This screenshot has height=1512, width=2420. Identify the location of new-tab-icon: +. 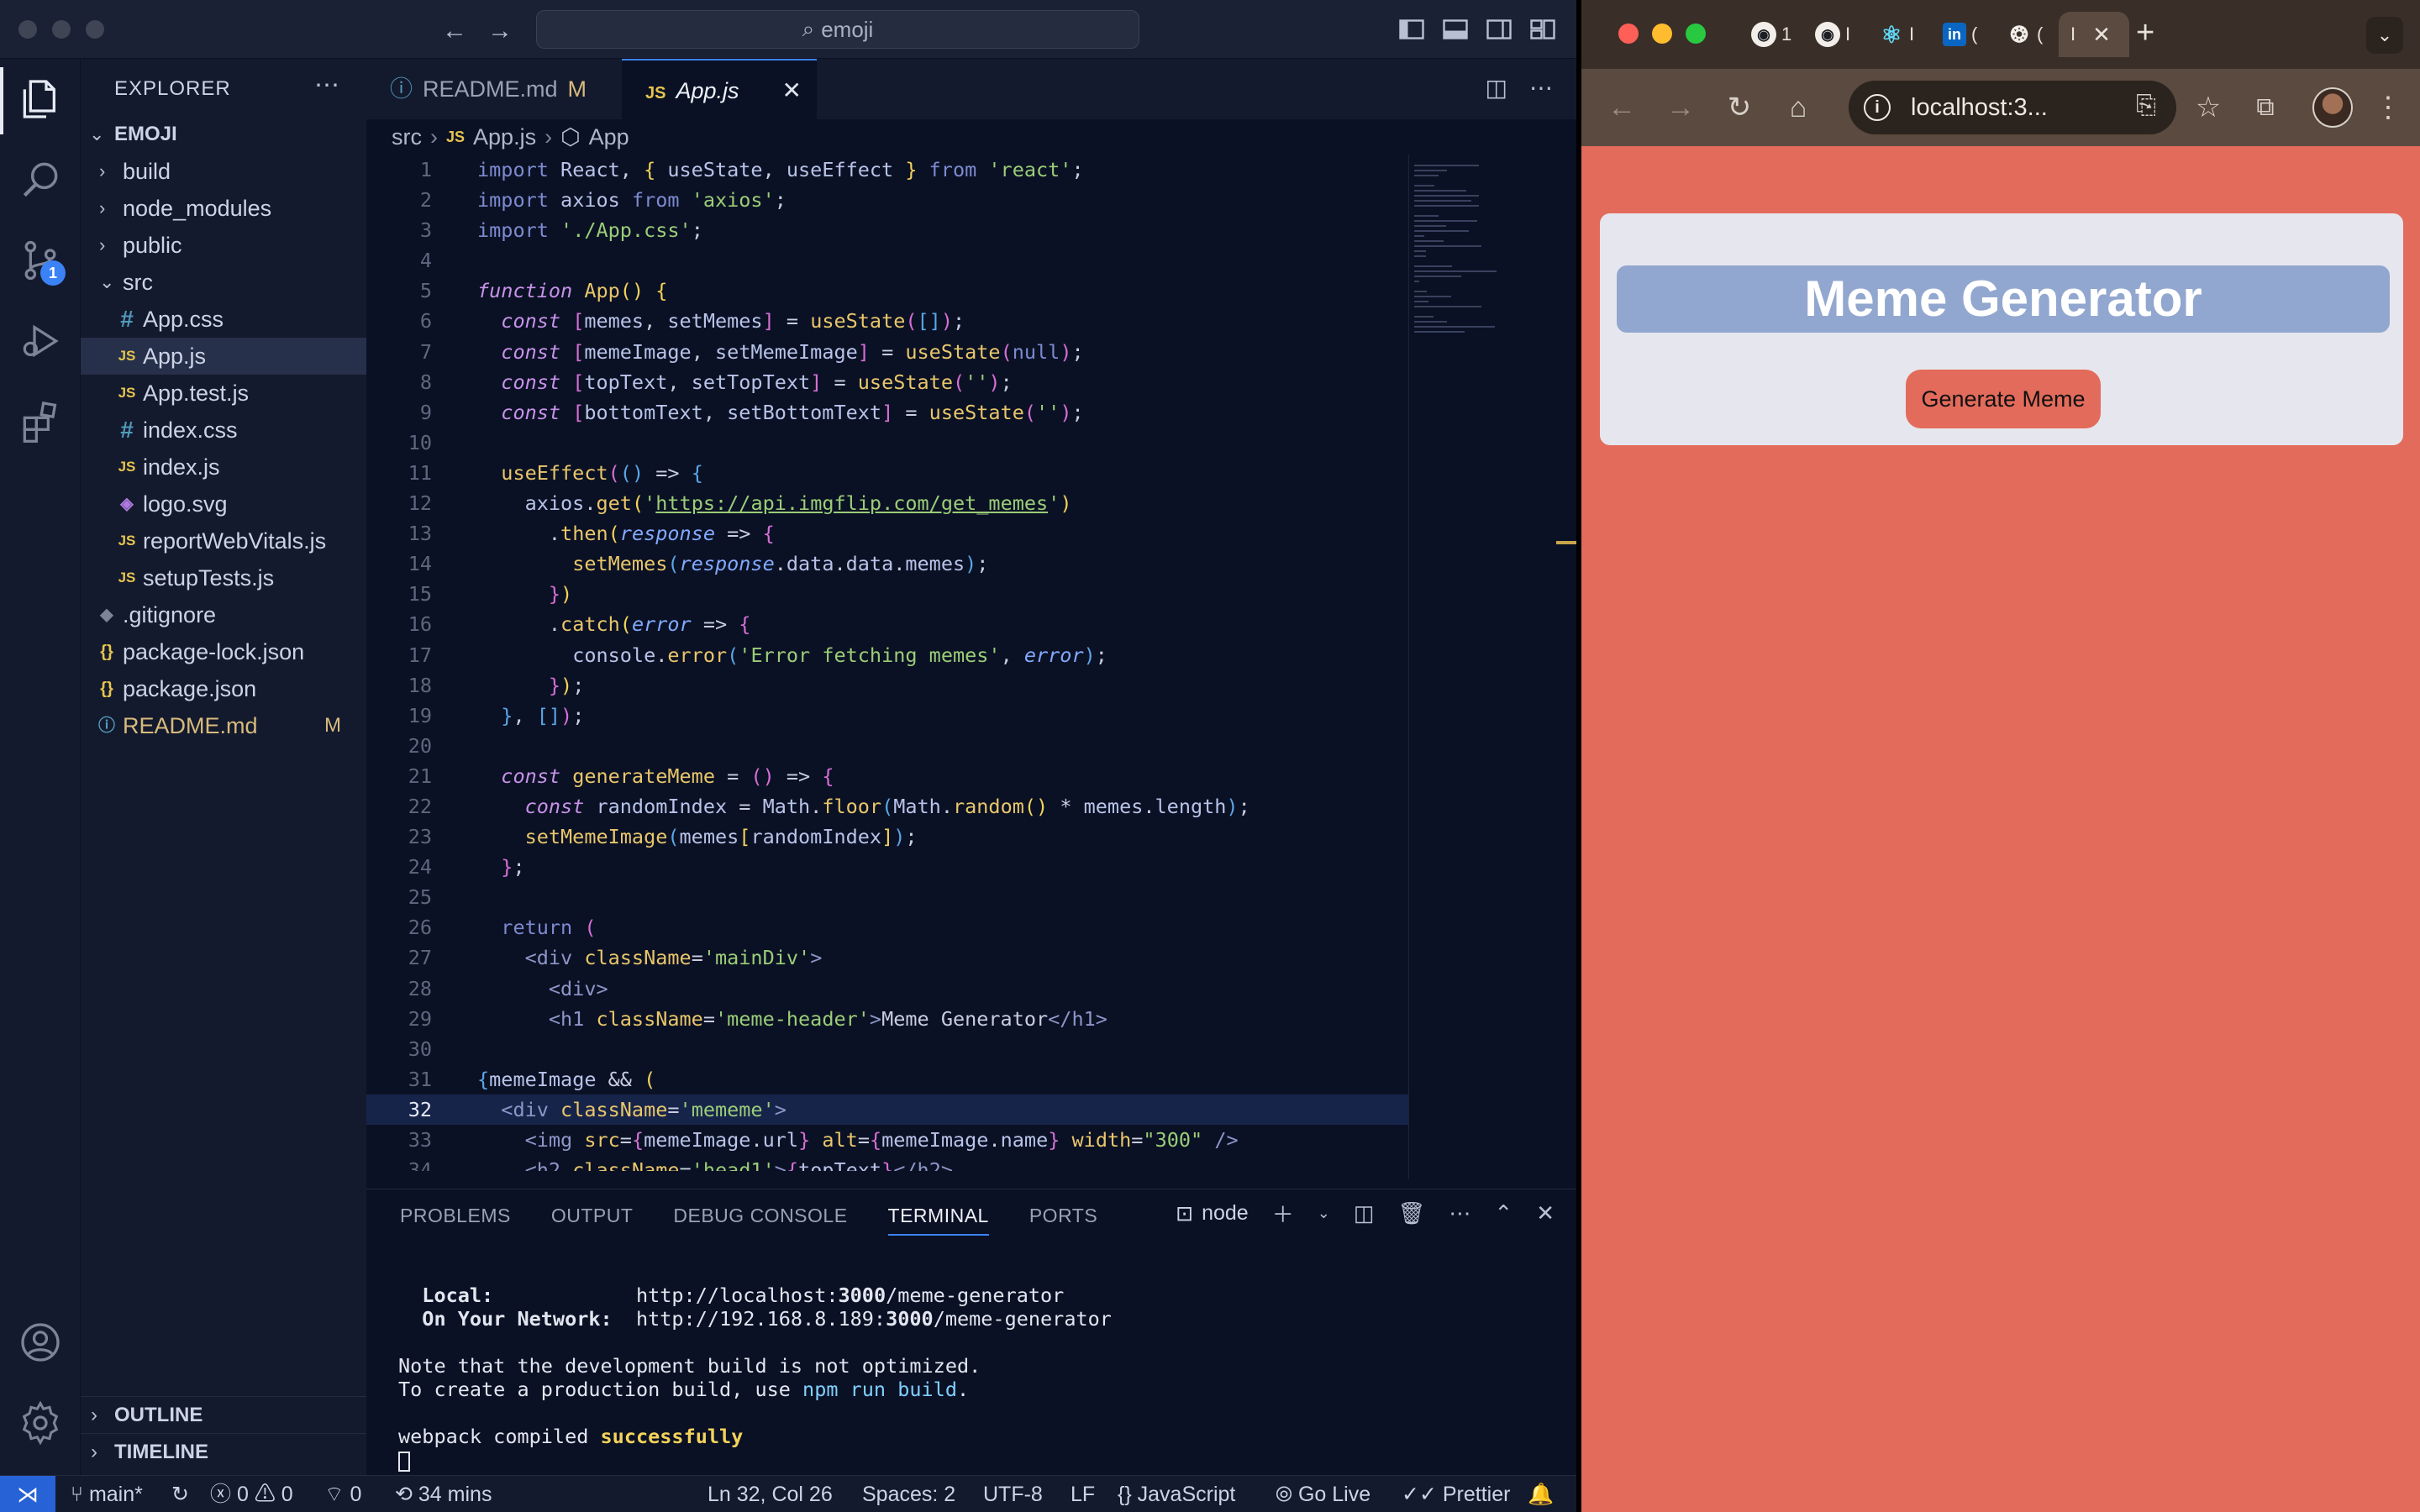
(2145, 33).